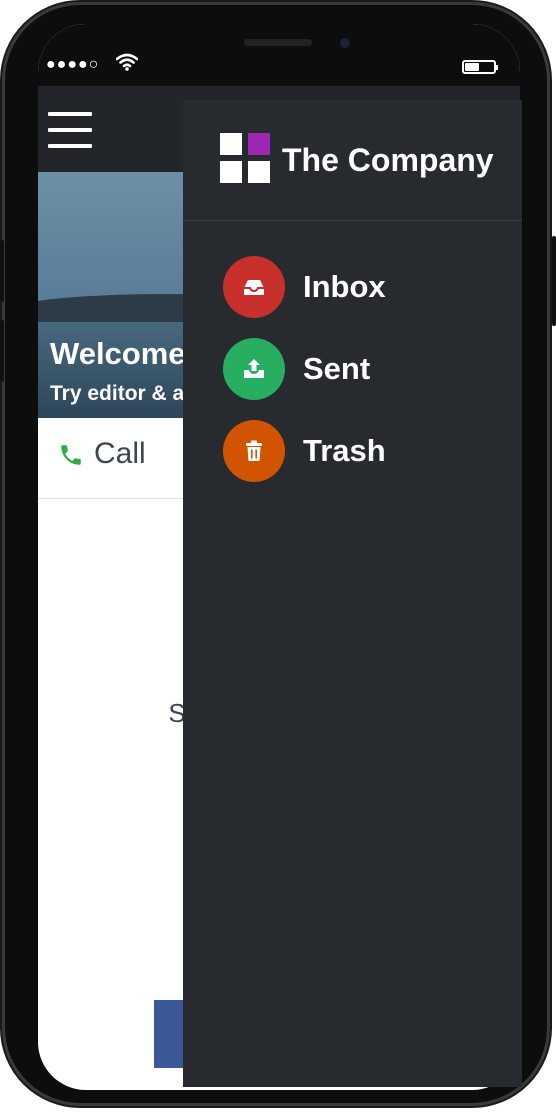  I want to click on drawer-header: The Company, so click(352, 160).